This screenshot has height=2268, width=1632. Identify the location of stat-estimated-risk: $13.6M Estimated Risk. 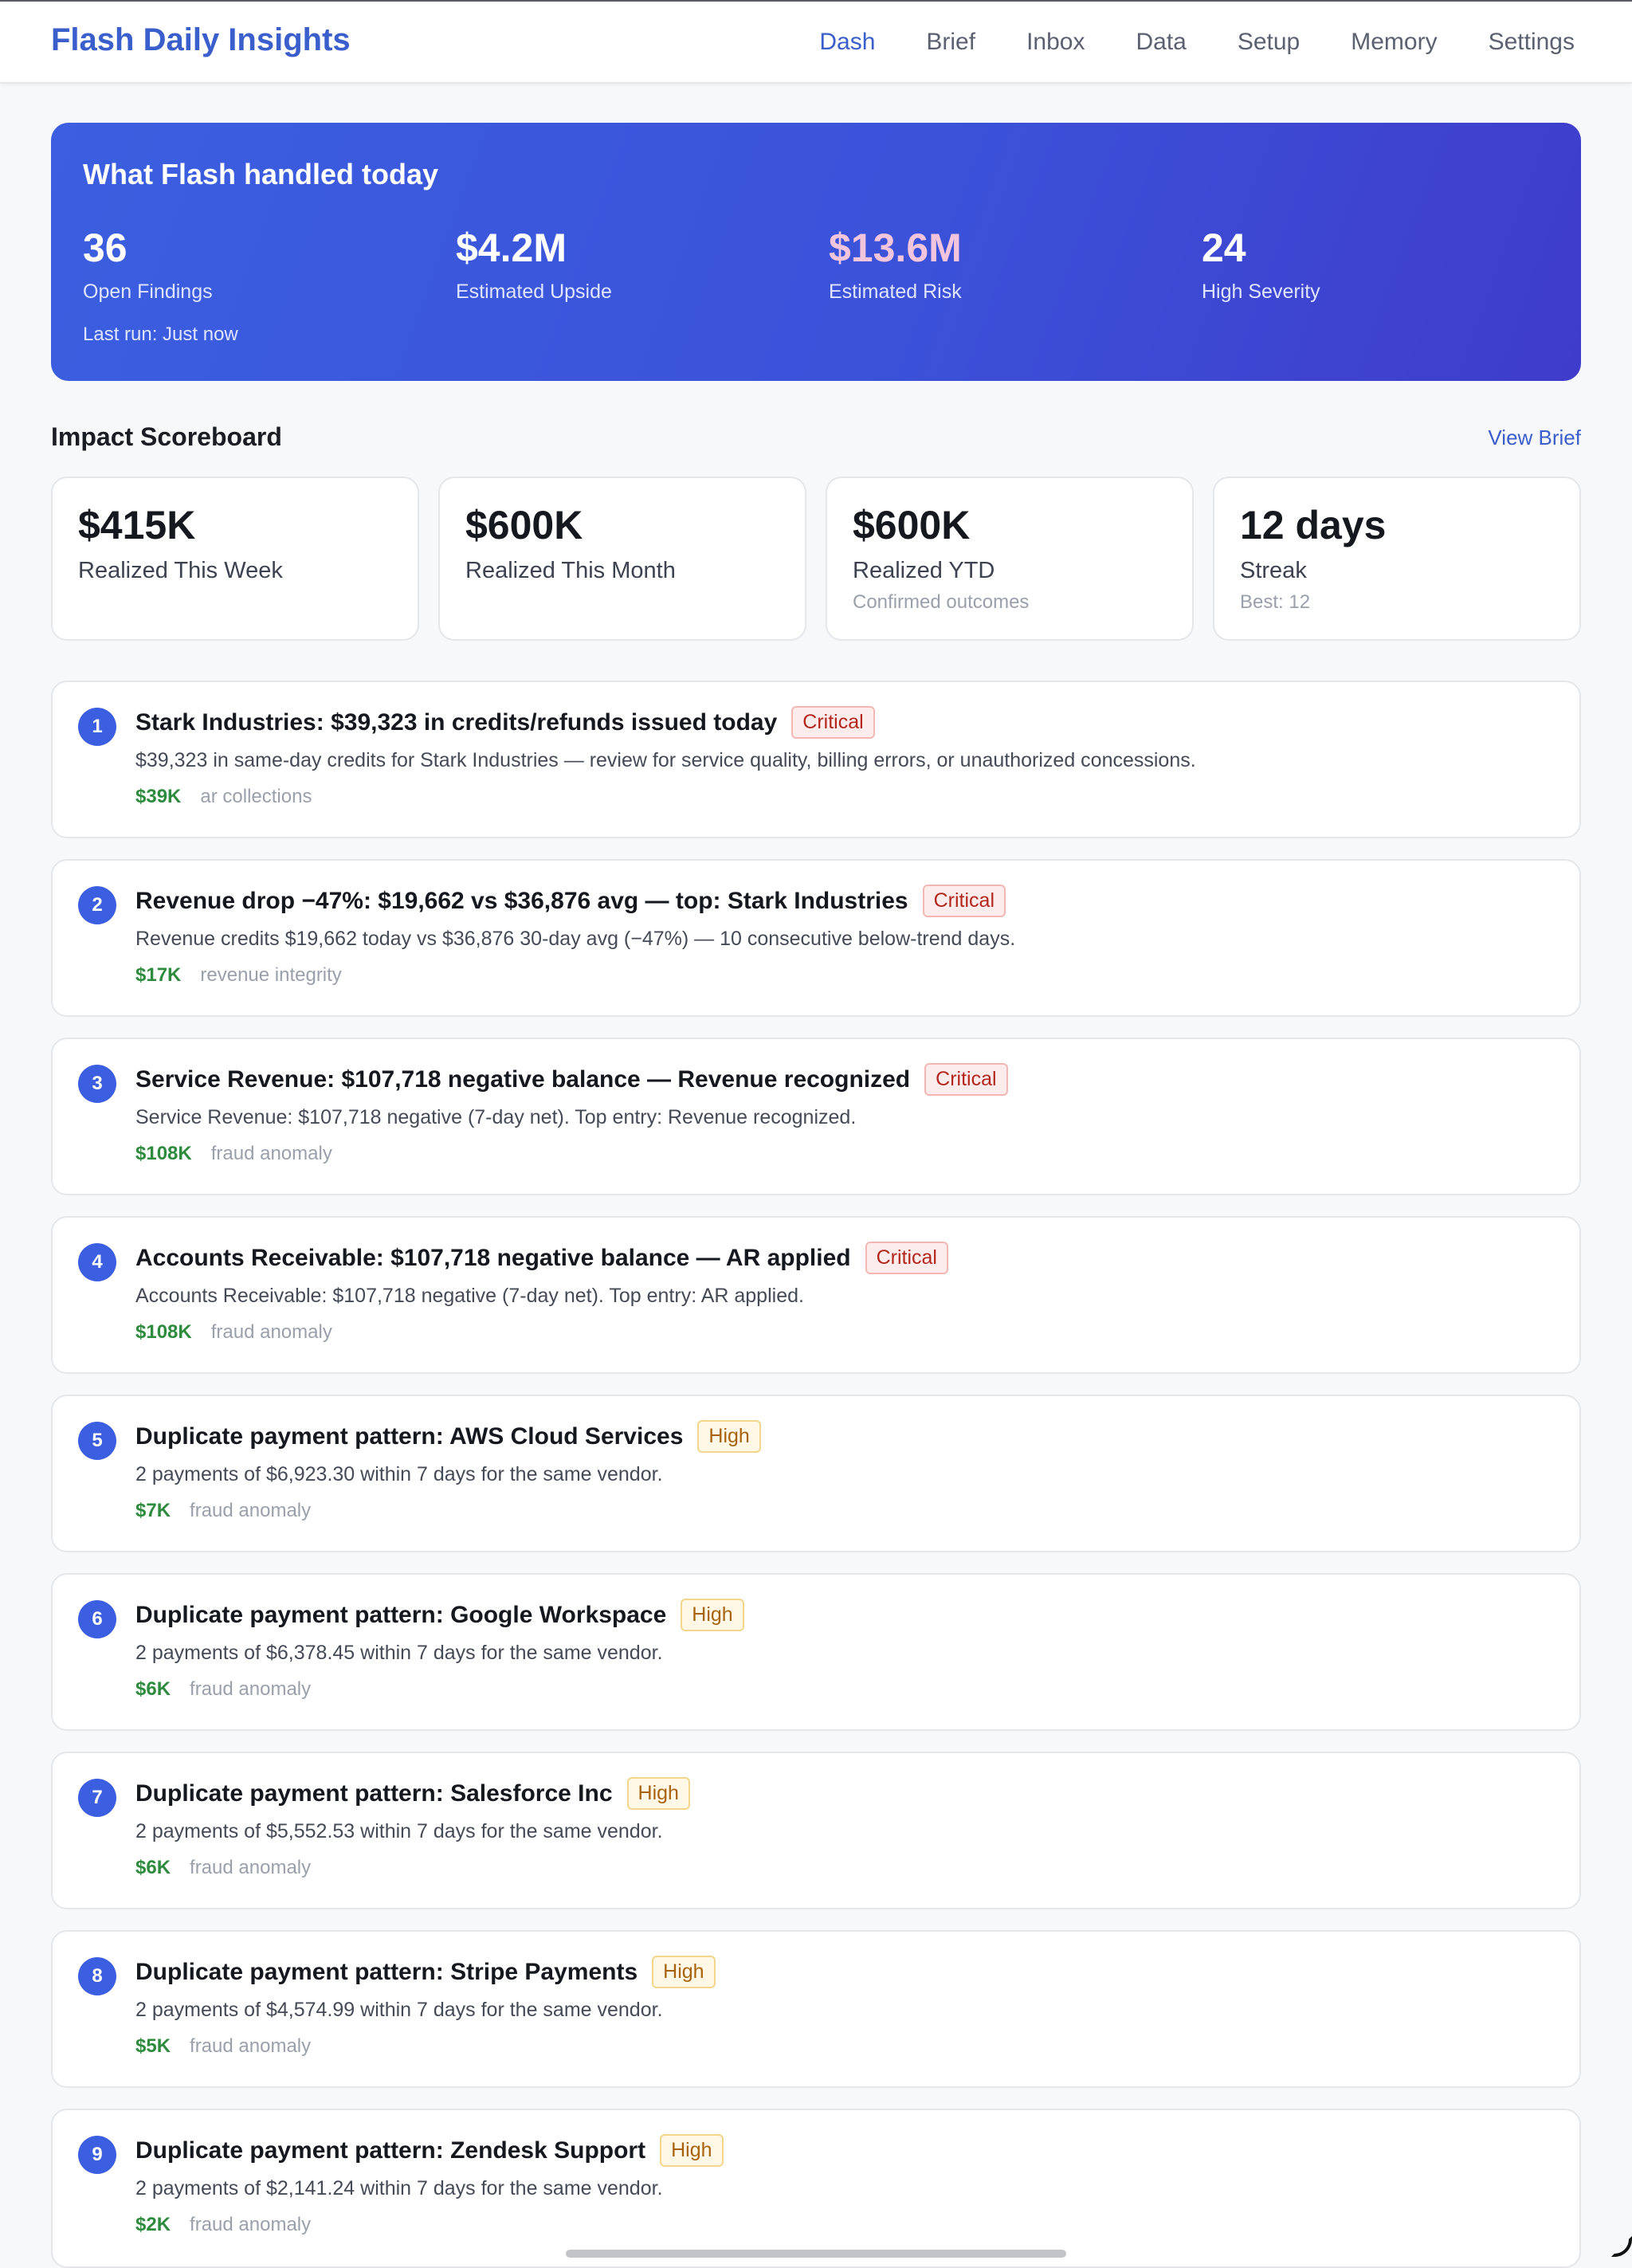
(895, 264).